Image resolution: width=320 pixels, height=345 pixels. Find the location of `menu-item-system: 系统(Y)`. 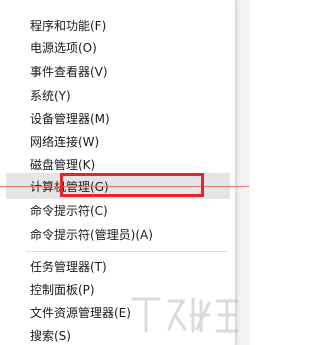

menu-item-system: 系统(Y) is located at coordinates (50, 96).